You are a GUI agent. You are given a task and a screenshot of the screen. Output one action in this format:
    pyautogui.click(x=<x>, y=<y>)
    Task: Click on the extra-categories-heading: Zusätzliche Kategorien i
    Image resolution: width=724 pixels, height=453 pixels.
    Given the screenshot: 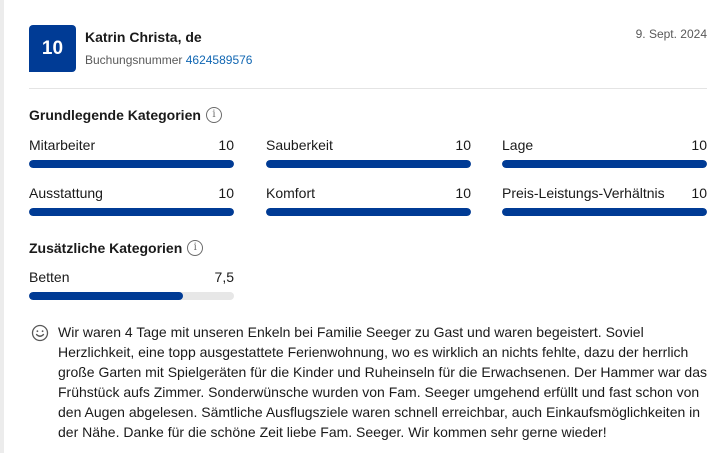 What is the action you would take?
    pyautogui.click(x=116, y=248)
    